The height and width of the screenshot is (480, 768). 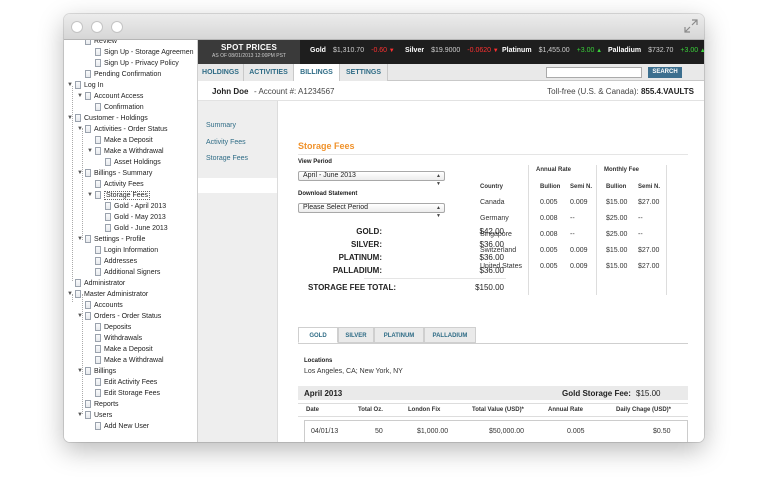 What do you see at coordinates (140, 217) in the screenshot?
I see `tree-item-label: Gold - May 2013` at bounding box center [140, 217].